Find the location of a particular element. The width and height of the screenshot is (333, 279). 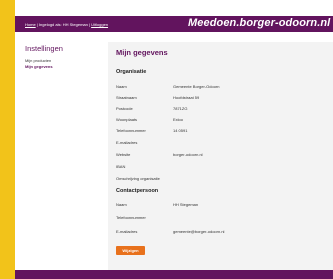

field-value: Exloo is located at coordinates (178, 119).